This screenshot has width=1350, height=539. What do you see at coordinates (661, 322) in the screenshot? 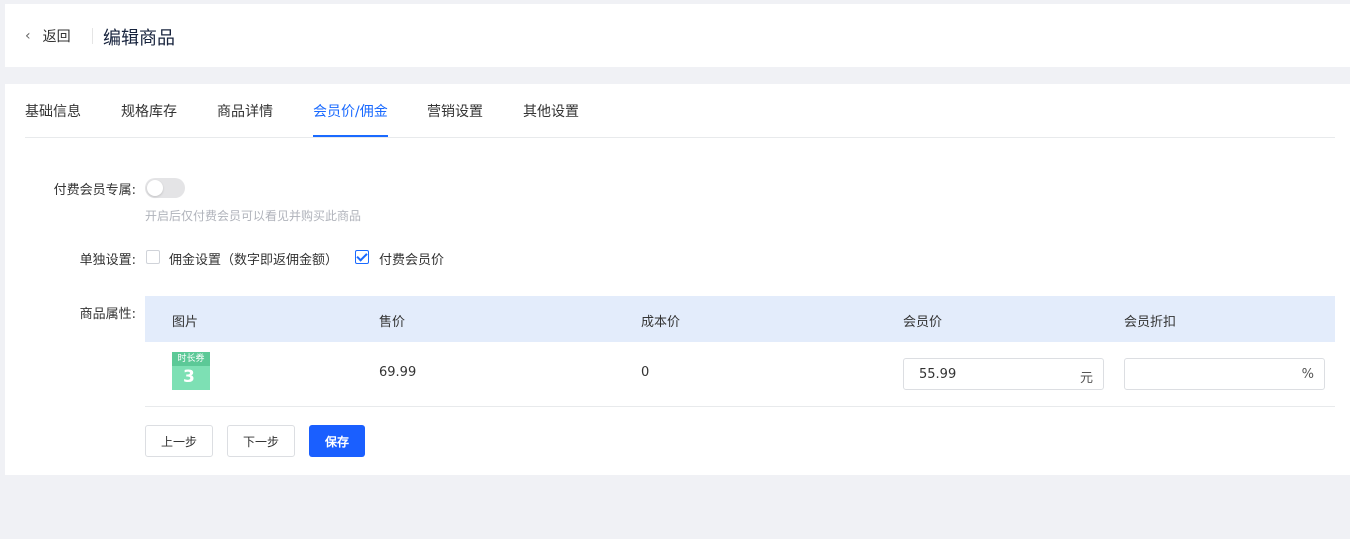
I see `header-cost: 成本价` at bounding box center [661, 322].